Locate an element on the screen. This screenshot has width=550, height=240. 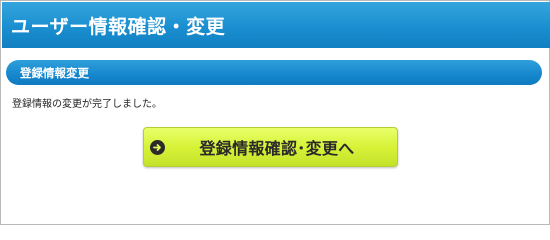
completion-message: 登録情報の変更が完了しました。 is located at coordinates (87, 104).